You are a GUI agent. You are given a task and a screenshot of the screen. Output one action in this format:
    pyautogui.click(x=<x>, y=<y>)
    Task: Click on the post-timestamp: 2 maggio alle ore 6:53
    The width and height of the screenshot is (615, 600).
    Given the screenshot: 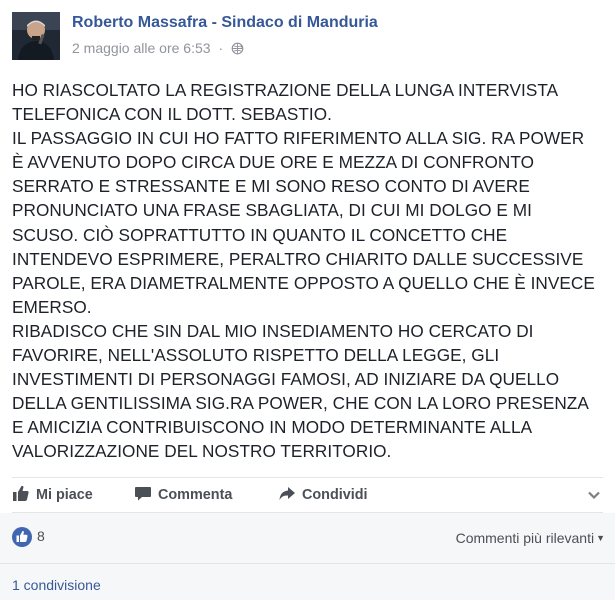 What is the action you would take?
    pyautogui.click(x=141, y=48)
    